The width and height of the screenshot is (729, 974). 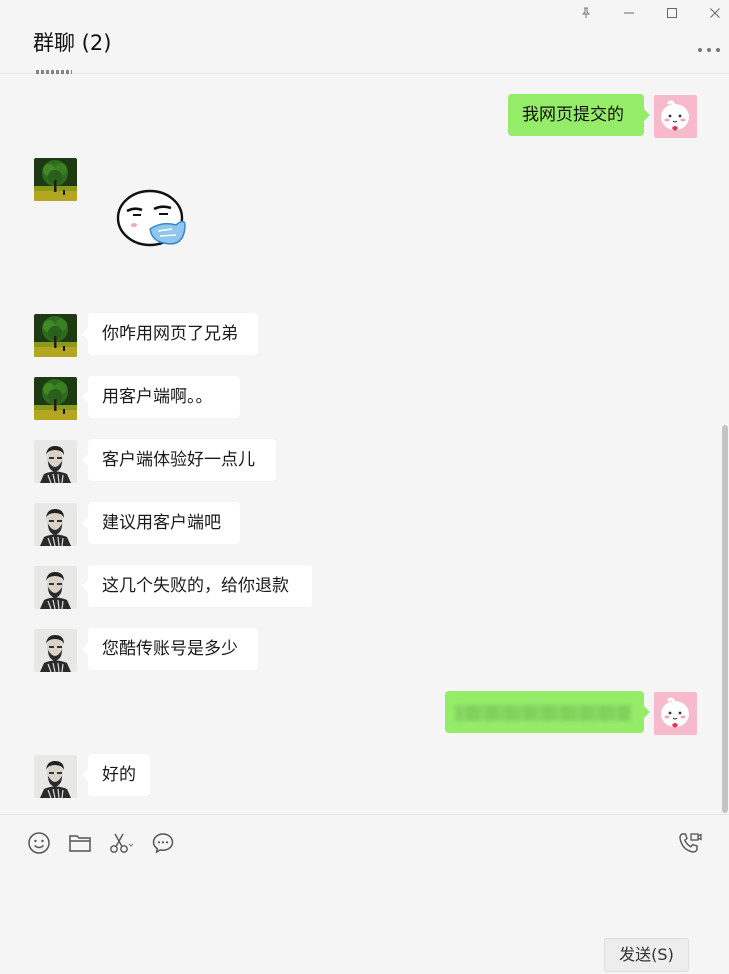 What do you see at coordinates (116, 775) in the screenshot?
I see `message-bubble: 好的` at bounding box center [116, 775].